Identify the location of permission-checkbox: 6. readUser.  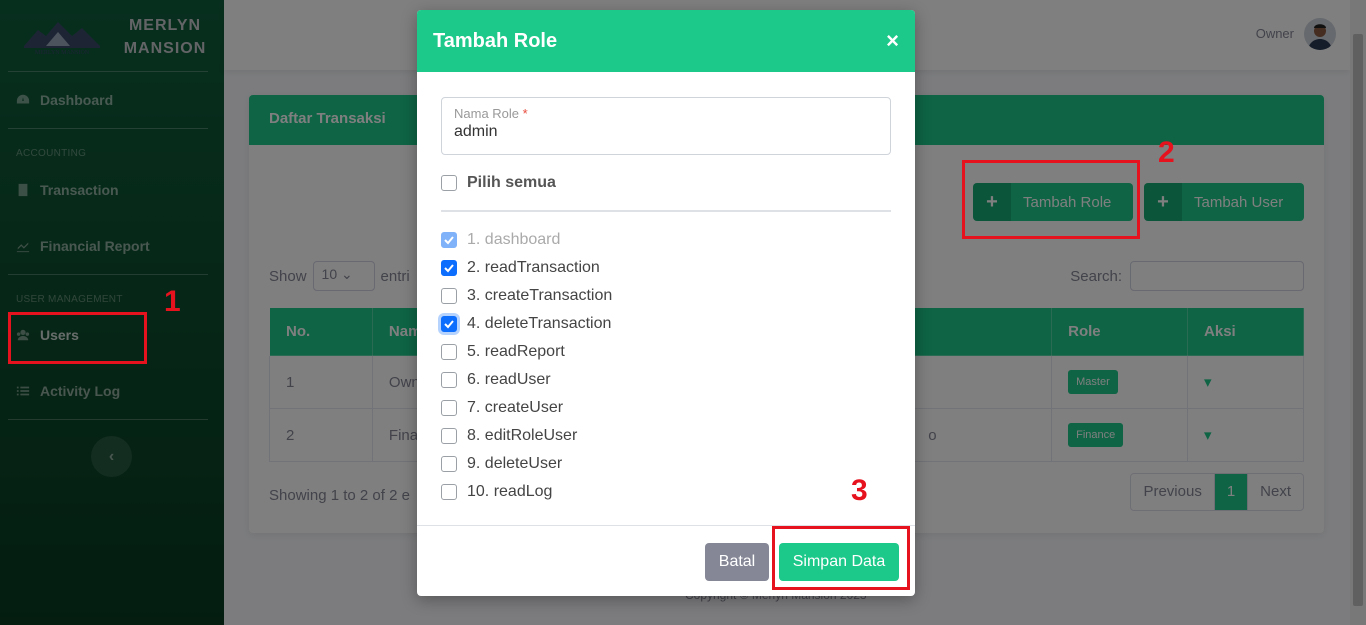
(666, 380).